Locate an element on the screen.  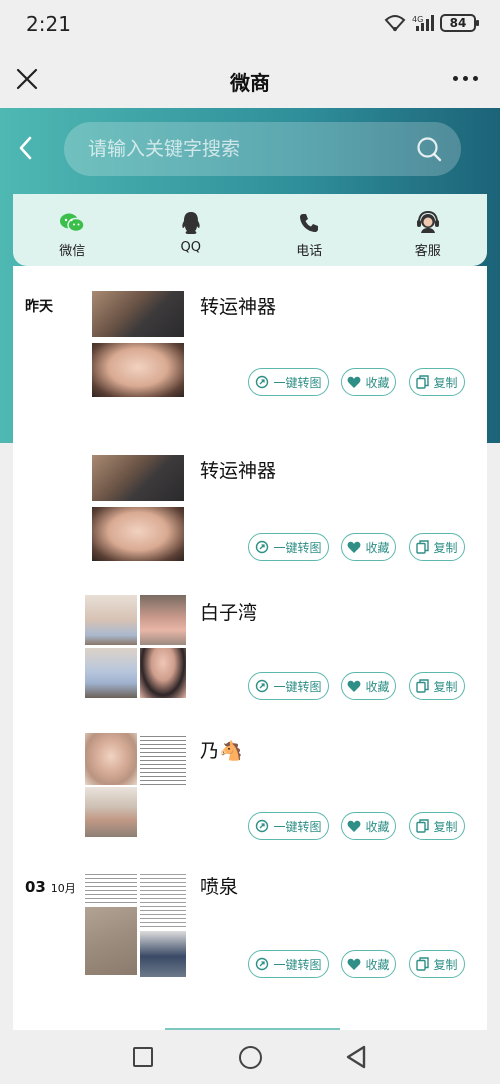
list-item: 转运神器 一键转图 收藏 复制 is located at coordinates (250, 500).